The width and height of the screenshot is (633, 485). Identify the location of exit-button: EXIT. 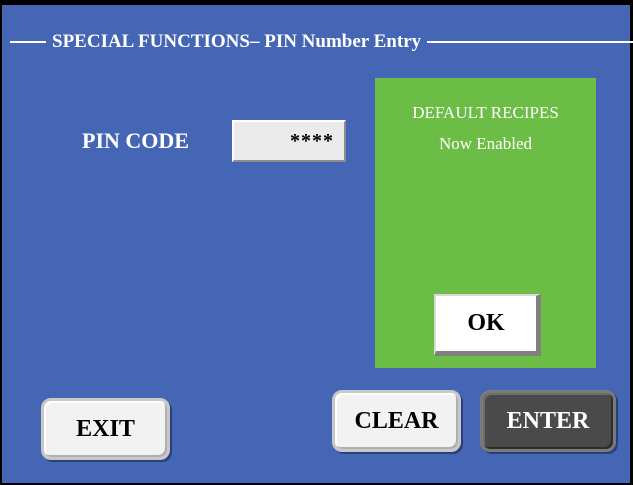
(105, 429).